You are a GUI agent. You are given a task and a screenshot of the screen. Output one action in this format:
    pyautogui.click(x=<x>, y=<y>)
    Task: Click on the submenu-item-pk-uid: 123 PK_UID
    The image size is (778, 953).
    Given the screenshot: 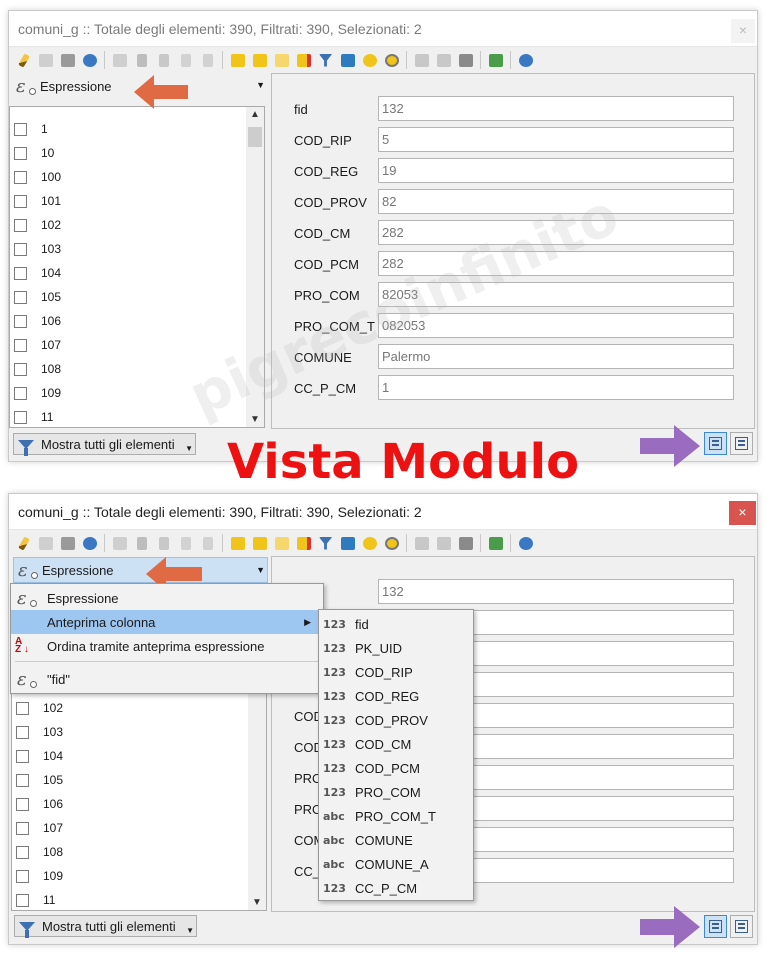 What is the action you would take?
    pyautogui.click(x=396, y=648)
    